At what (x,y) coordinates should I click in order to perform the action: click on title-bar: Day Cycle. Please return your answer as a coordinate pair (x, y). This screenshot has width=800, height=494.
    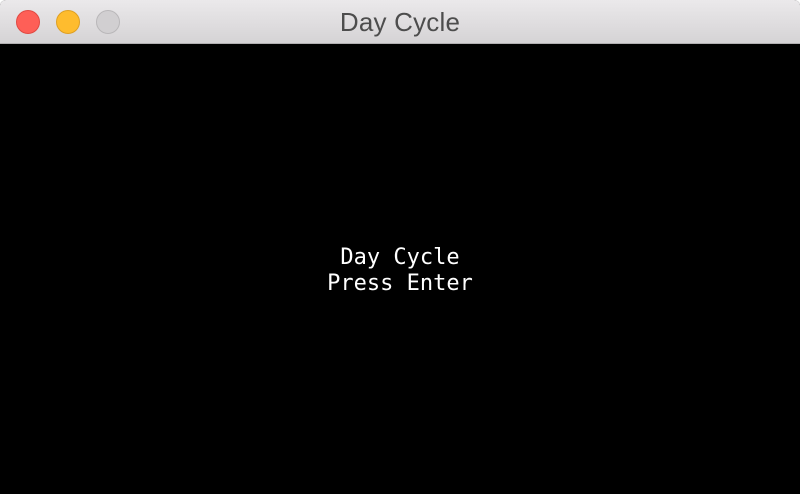
    Looking at the image, I should click on (400, 22).